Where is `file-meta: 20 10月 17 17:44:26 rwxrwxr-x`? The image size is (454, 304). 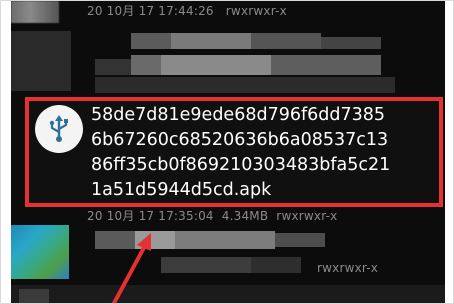 file-meta: 20 10月 17 17:44:26 rwxrwxr-x is located at coordinates (187, 11).